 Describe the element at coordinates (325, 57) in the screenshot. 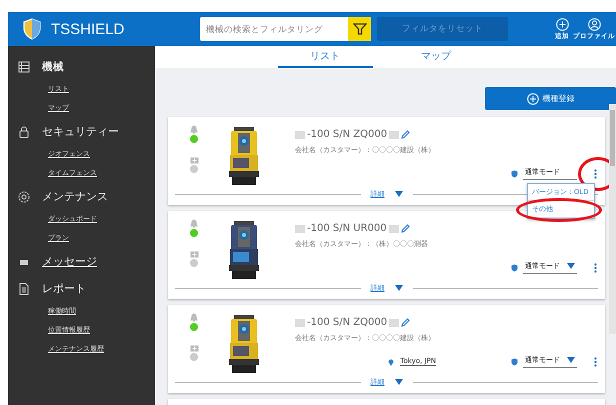

I see `tab: リスト` at that location.